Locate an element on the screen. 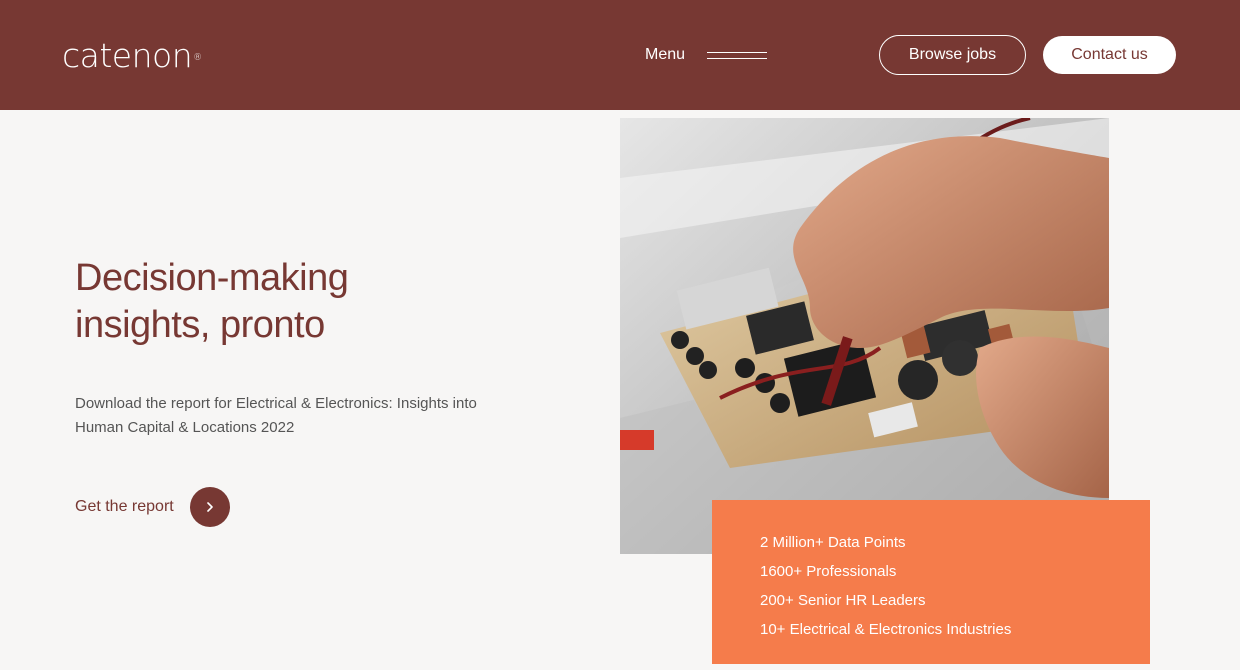  get-report-link: Get the report is located at coordinates (152, 507).